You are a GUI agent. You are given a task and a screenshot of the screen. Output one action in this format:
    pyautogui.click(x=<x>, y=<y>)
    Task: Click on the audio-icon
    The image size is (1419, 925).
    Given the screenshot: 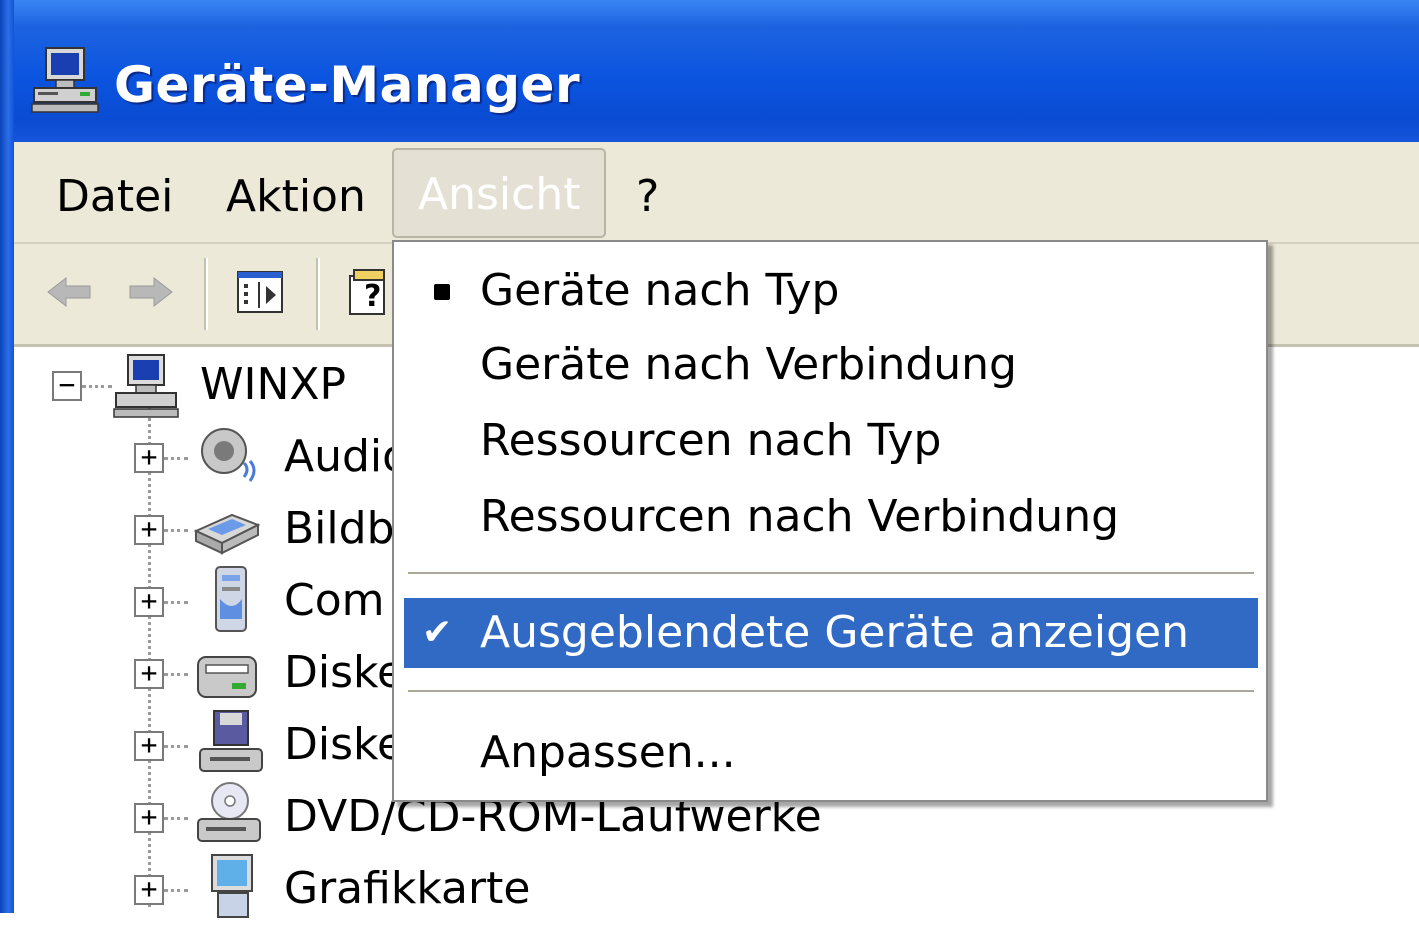 What is the action you would take?
    pyautogui.click(x=228, y=455)
    